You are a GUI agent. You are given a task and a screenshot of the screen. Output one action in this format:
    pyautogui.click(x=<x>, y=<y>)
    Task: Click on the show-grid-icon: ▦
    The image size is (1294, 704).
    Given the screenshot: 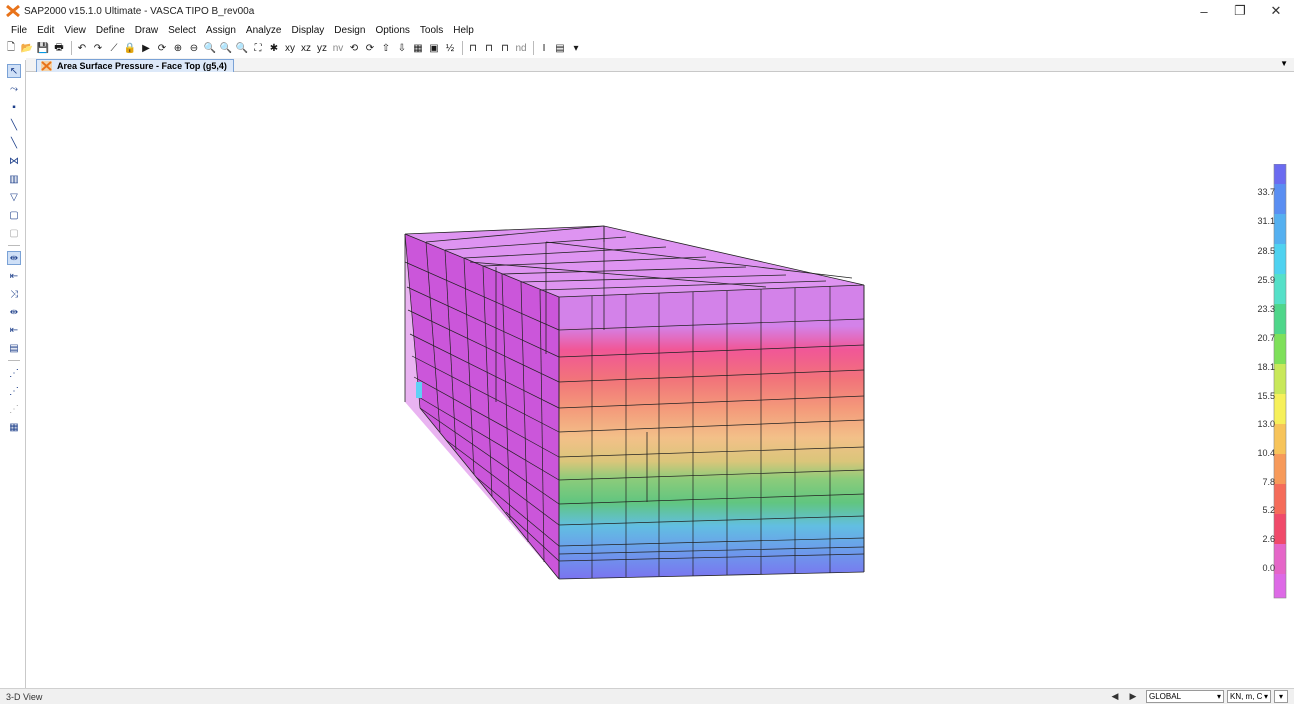 What is the action you would take?
    pyautogui.click(x=418, y=48)
    